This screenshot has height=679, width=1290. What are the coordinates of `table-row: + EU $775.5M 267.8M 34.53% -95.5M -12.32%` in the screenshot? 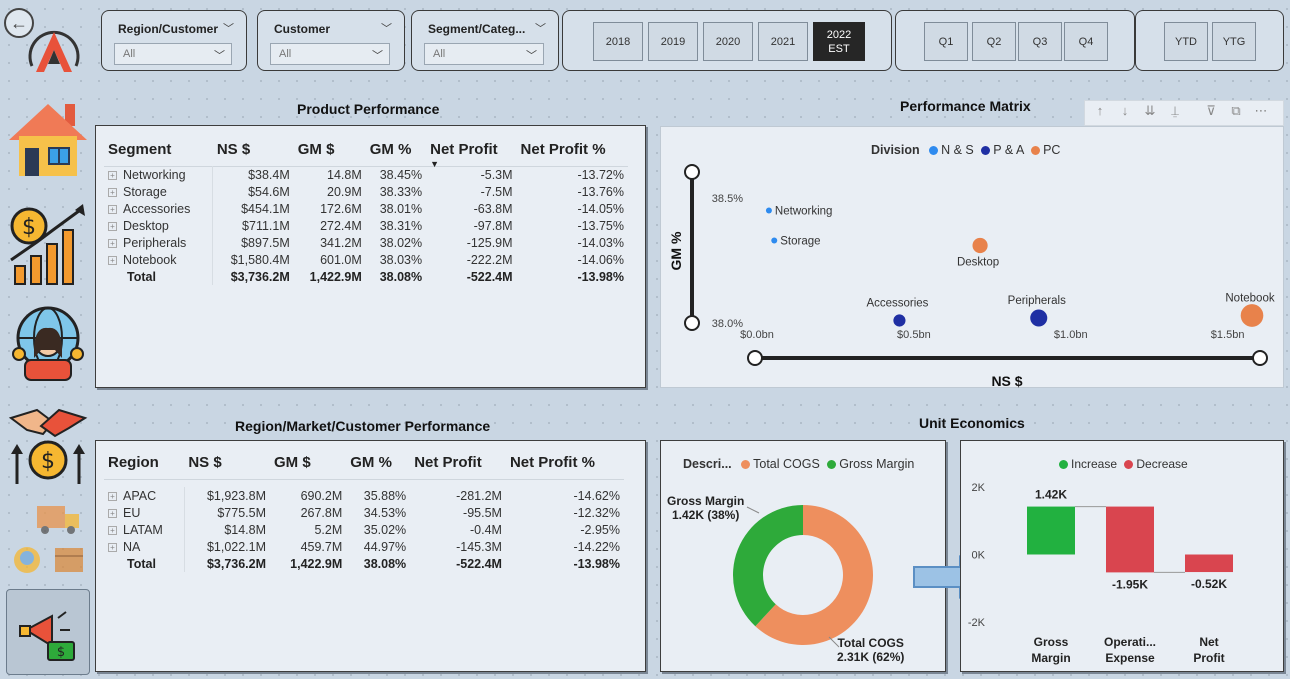 It's located at (364, 512).